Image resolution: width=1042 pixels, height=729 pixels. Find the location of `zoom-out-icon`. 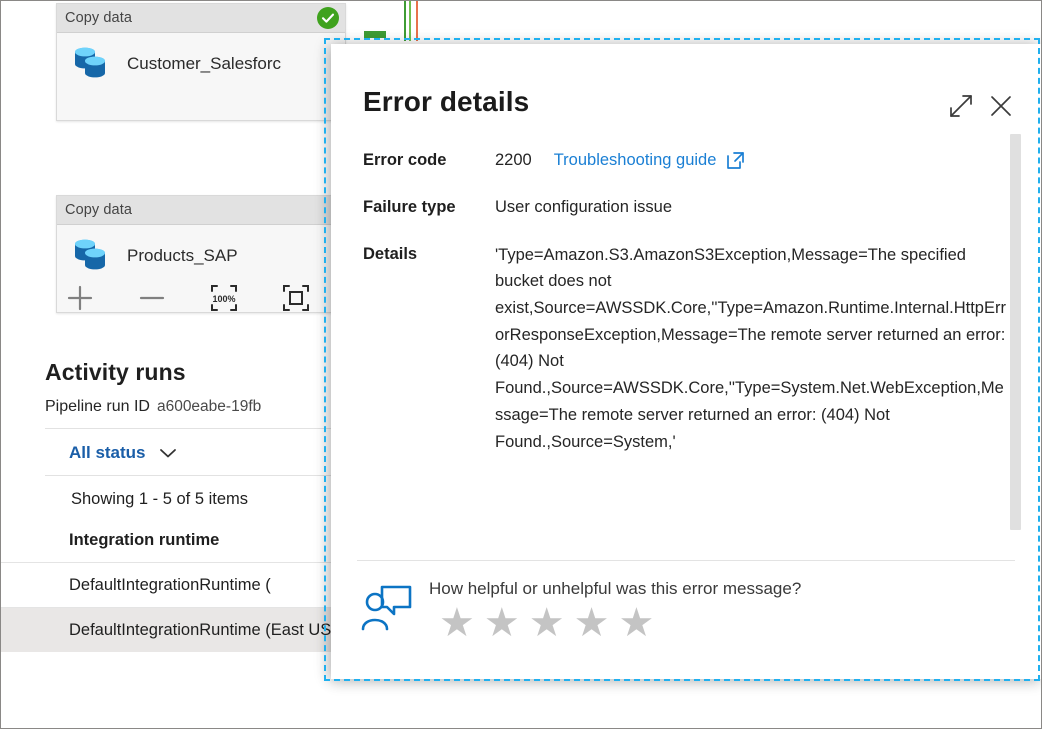

zoom-out-icon is located at coordinates (152, 298).